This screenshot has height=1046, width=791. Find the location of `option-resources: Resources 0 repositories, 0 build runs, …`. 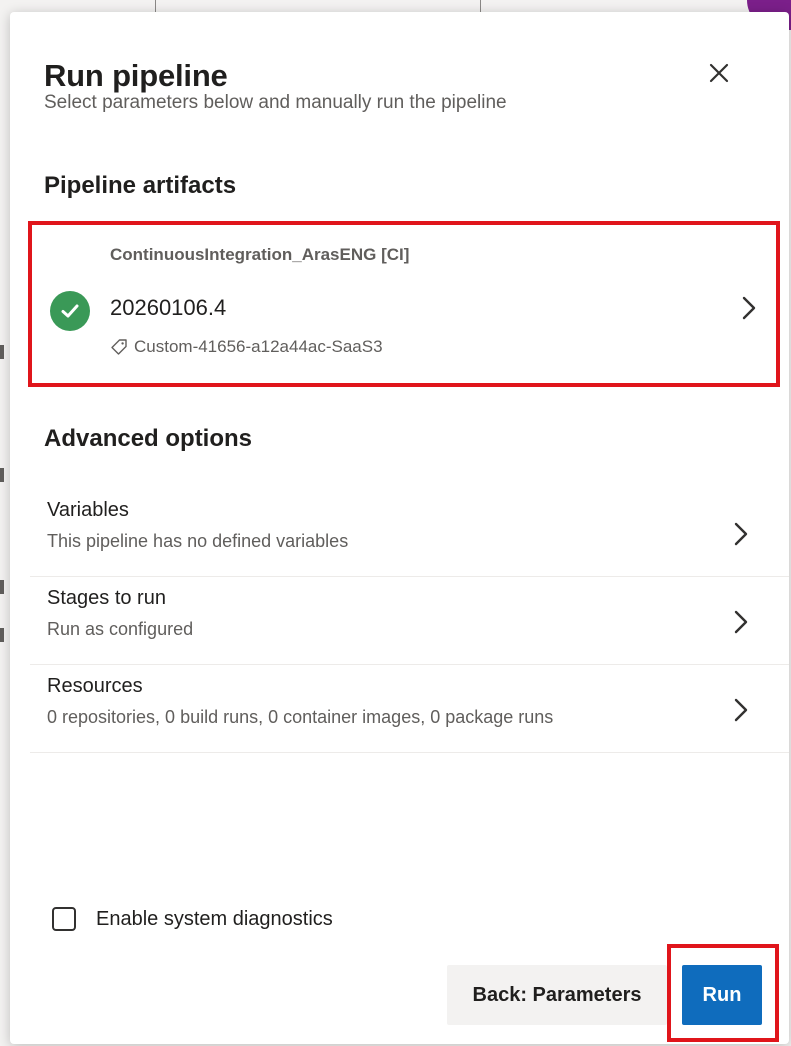

option-resources: Resources 0 repositories, 0 build runs, … is located at coordinates (409, 709).